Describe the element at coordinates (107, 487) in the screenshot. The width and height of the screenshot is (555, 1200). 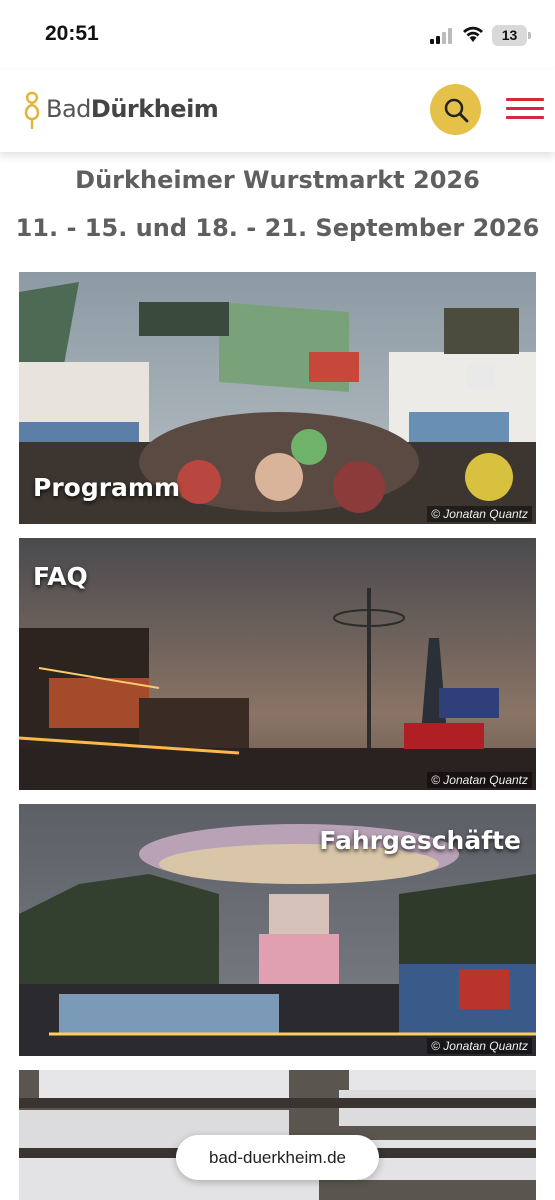
I see `card-programm-label: Programm` at that location.